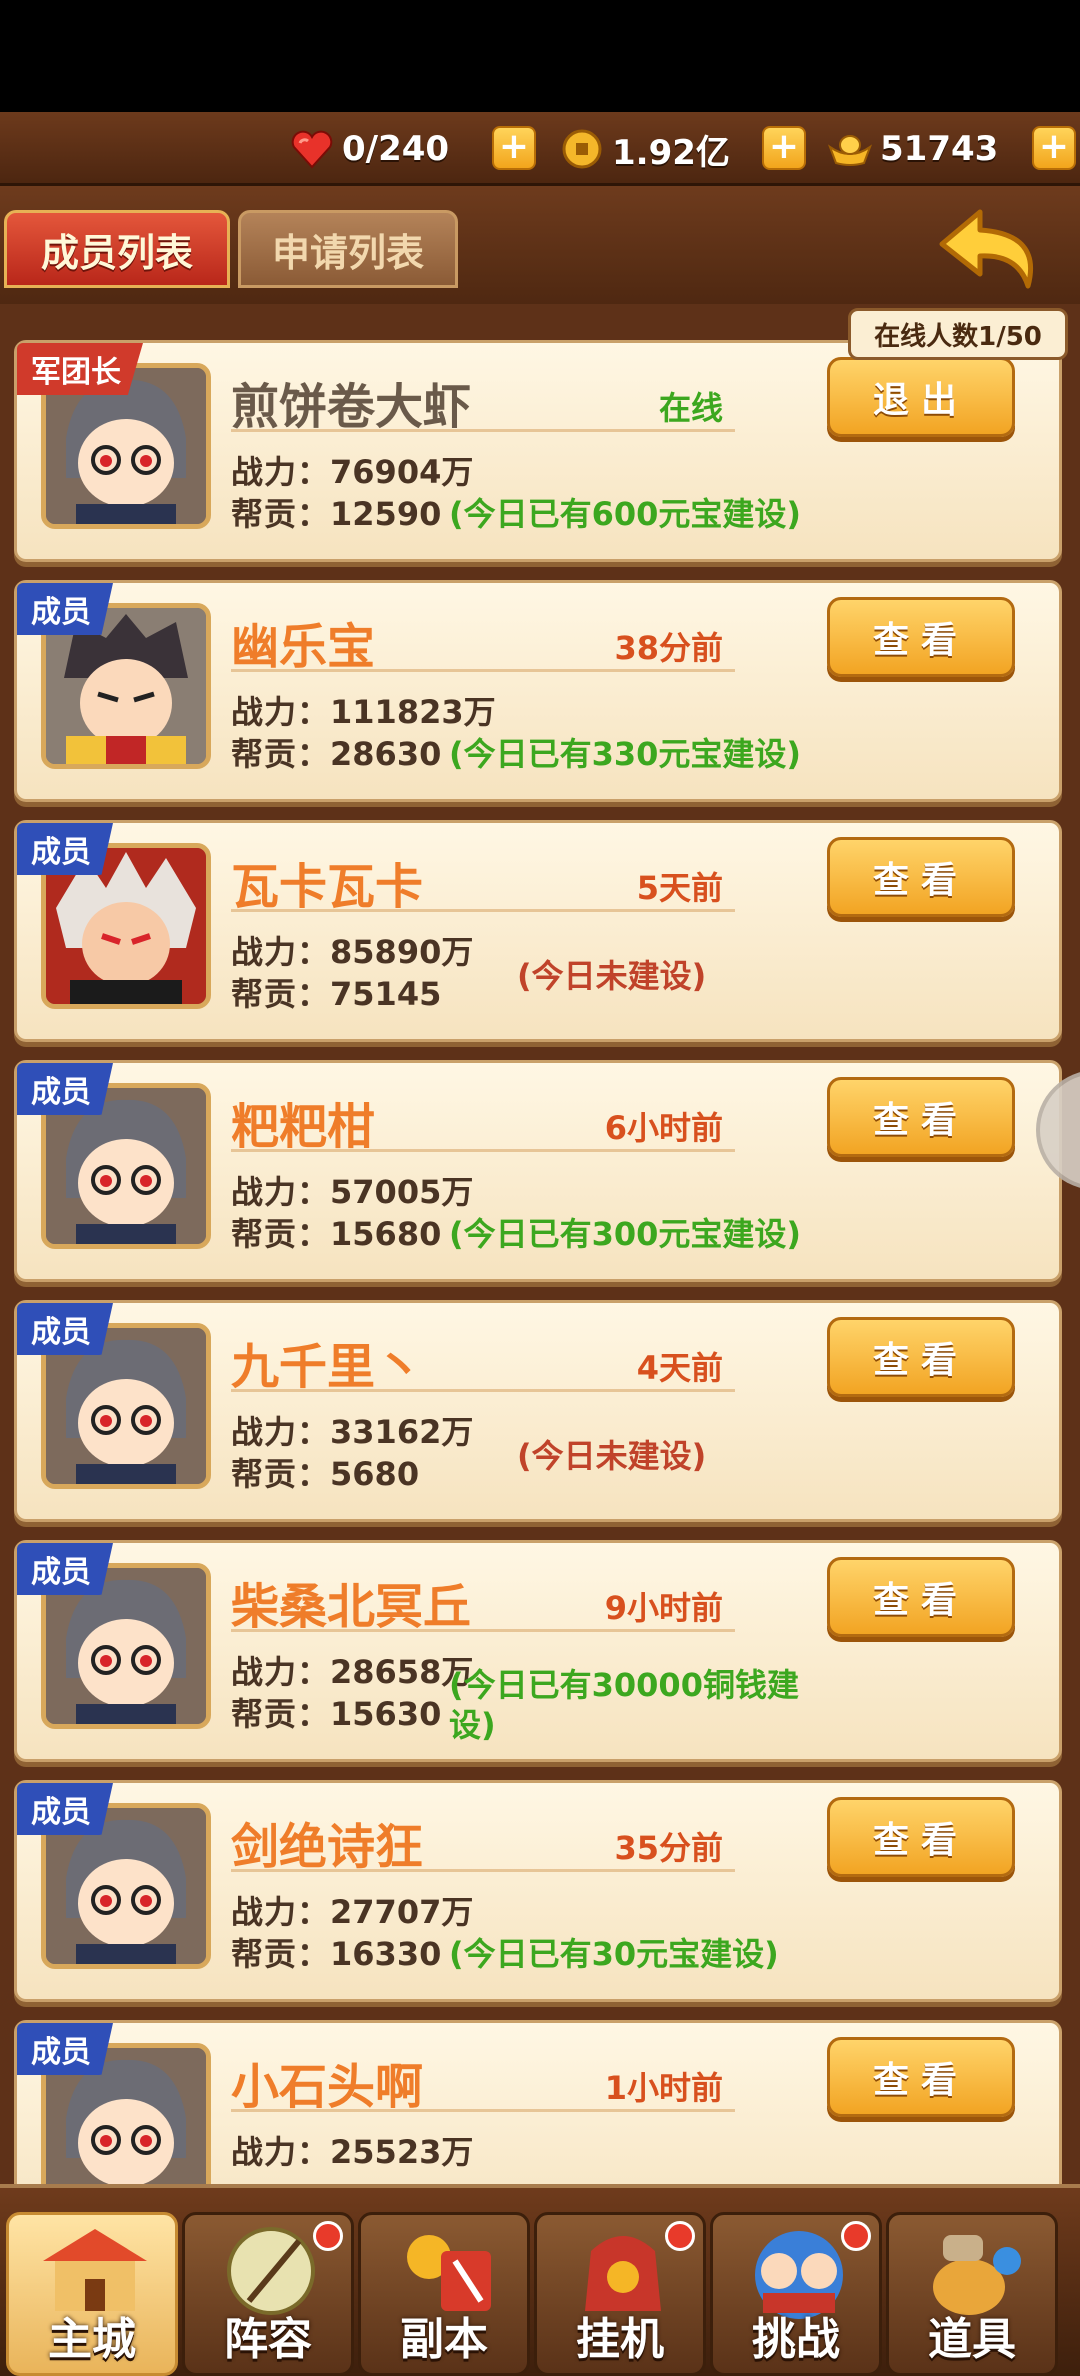  I want to click on online-count-badge: 在线人数1/50, so click(958, 334).